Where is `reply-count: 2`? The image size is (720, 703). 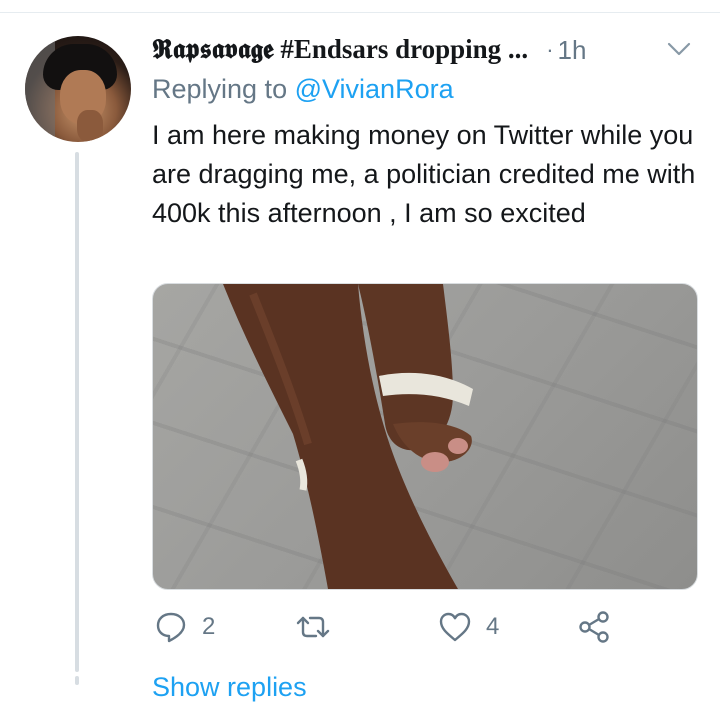 reply-count: 2 is located at coordinates (209, 626).